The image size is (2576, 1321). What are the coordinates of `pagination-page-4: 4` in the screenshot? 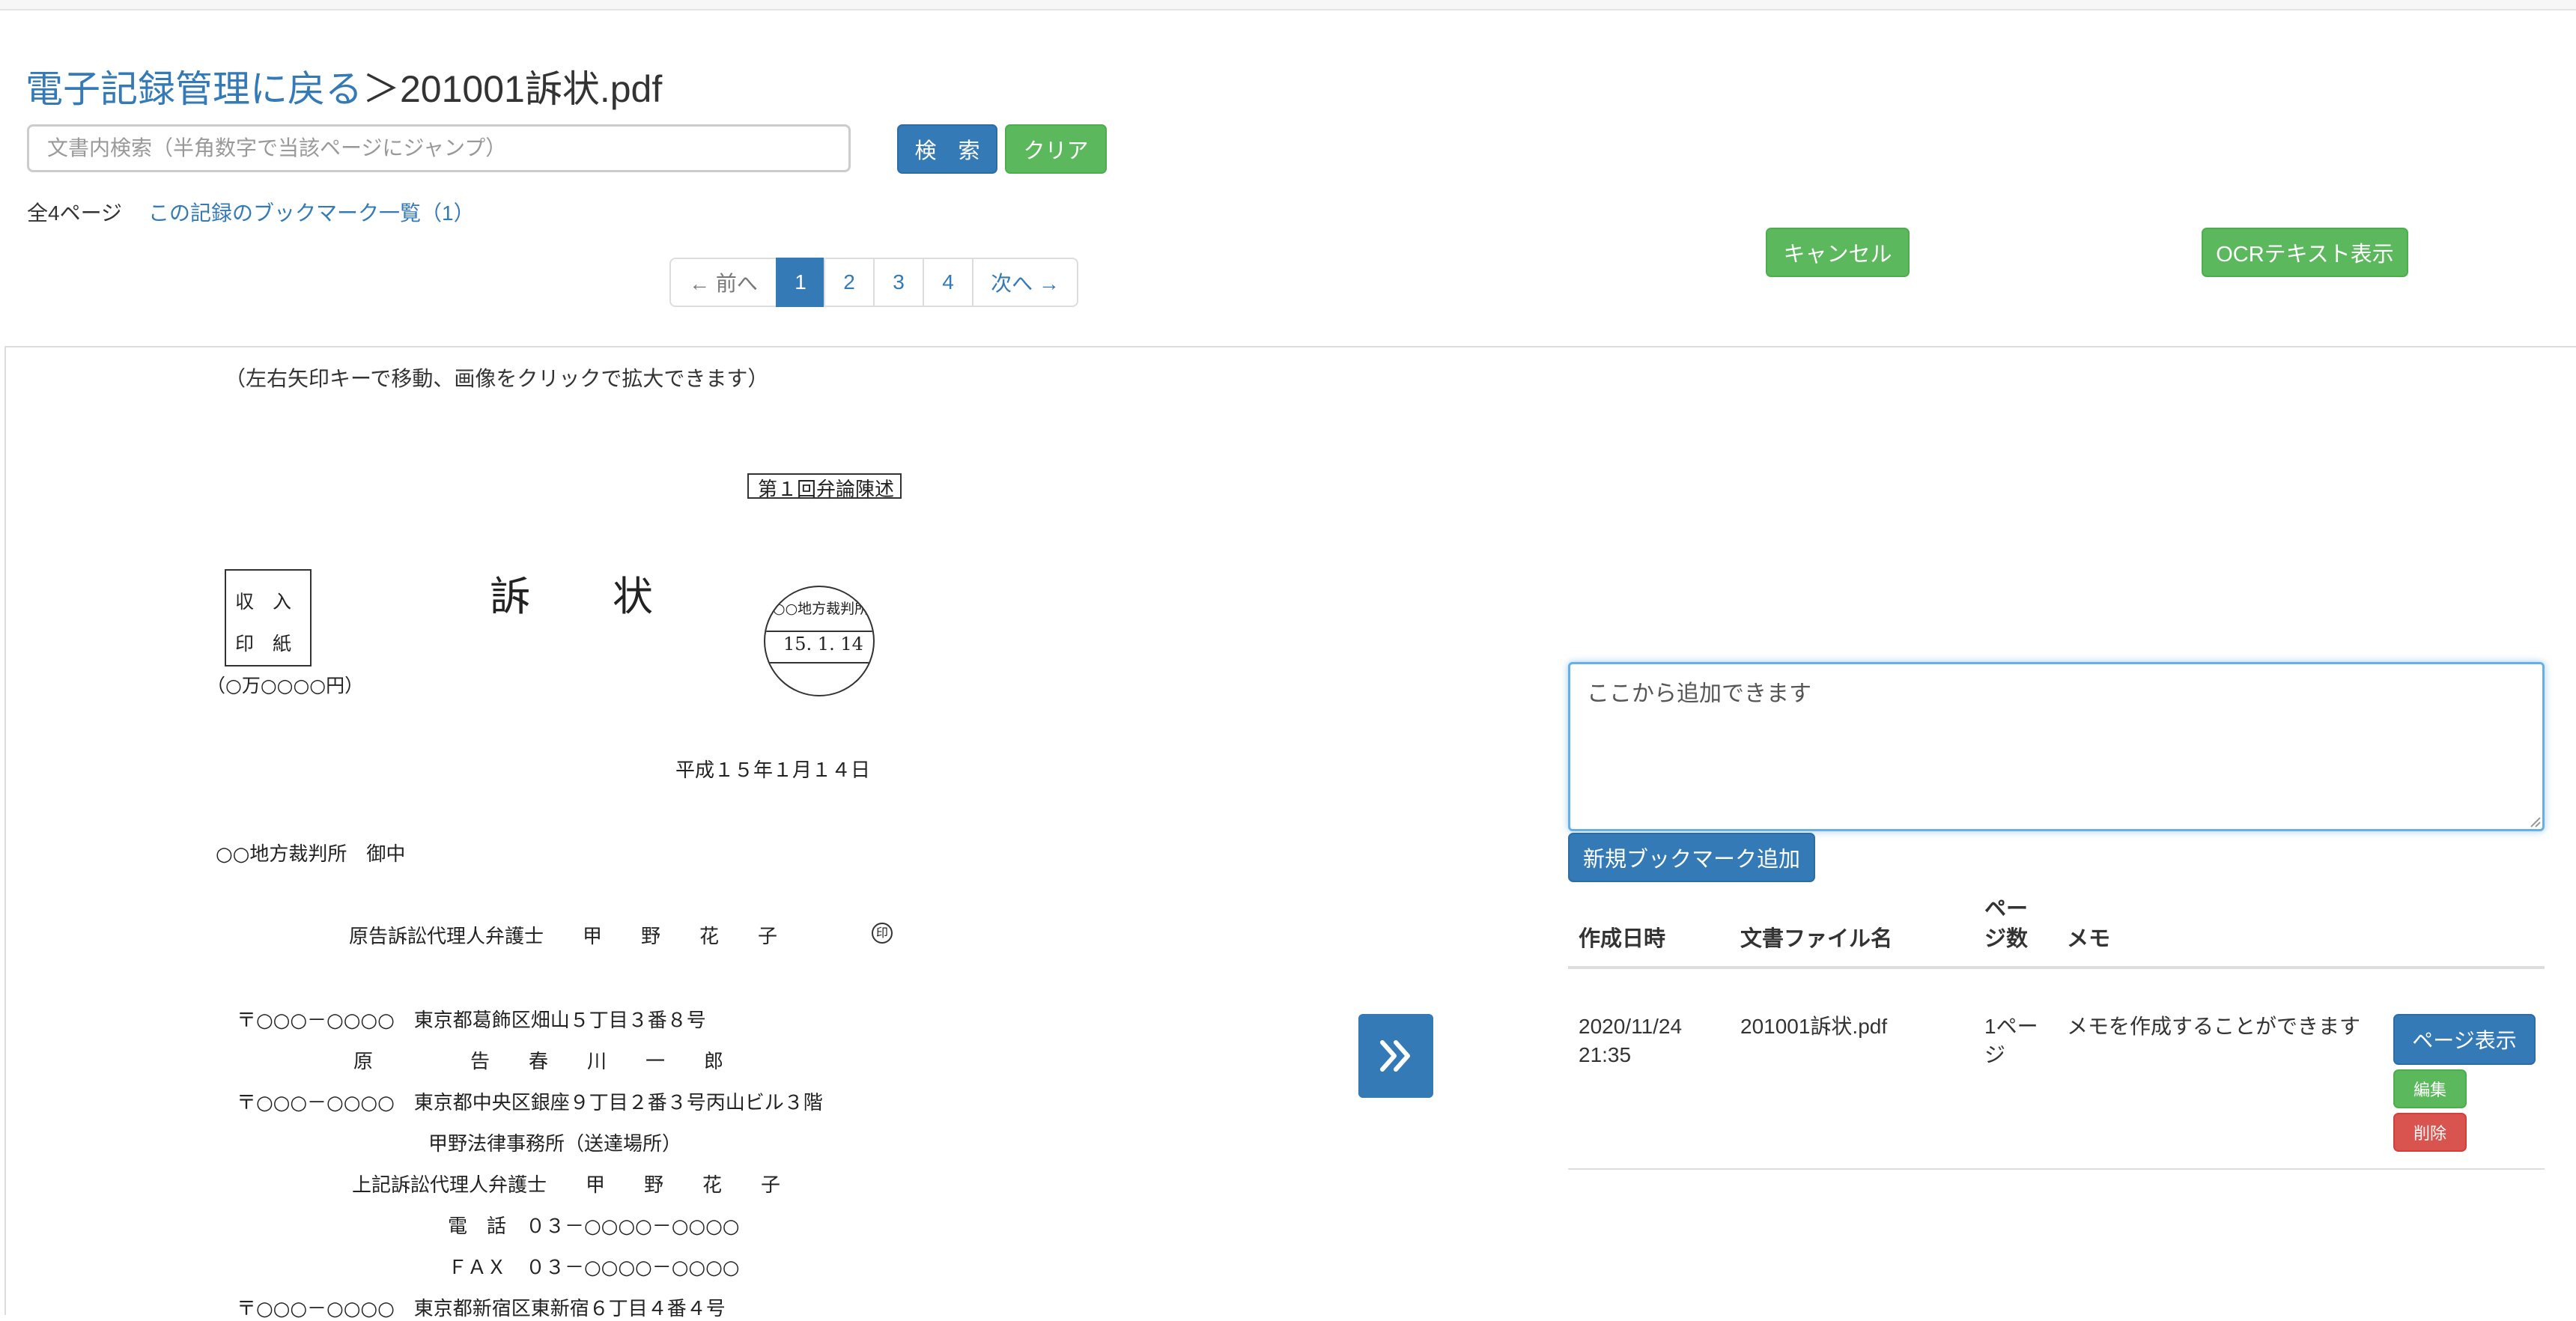 It's located at (948, 282).